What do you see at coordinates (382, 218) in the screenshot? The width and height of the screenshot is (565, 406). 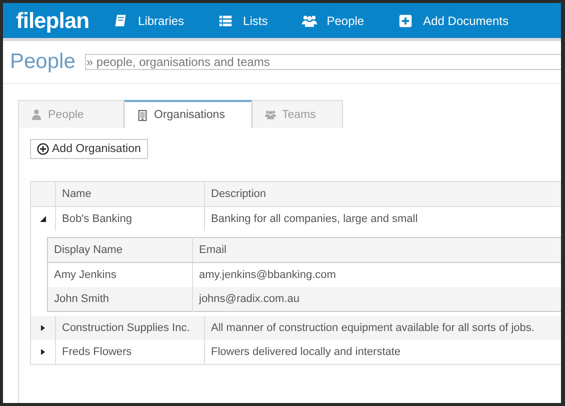 I see `table-cell: Banking for all companies, large and small` at bounding box center [382, 218].